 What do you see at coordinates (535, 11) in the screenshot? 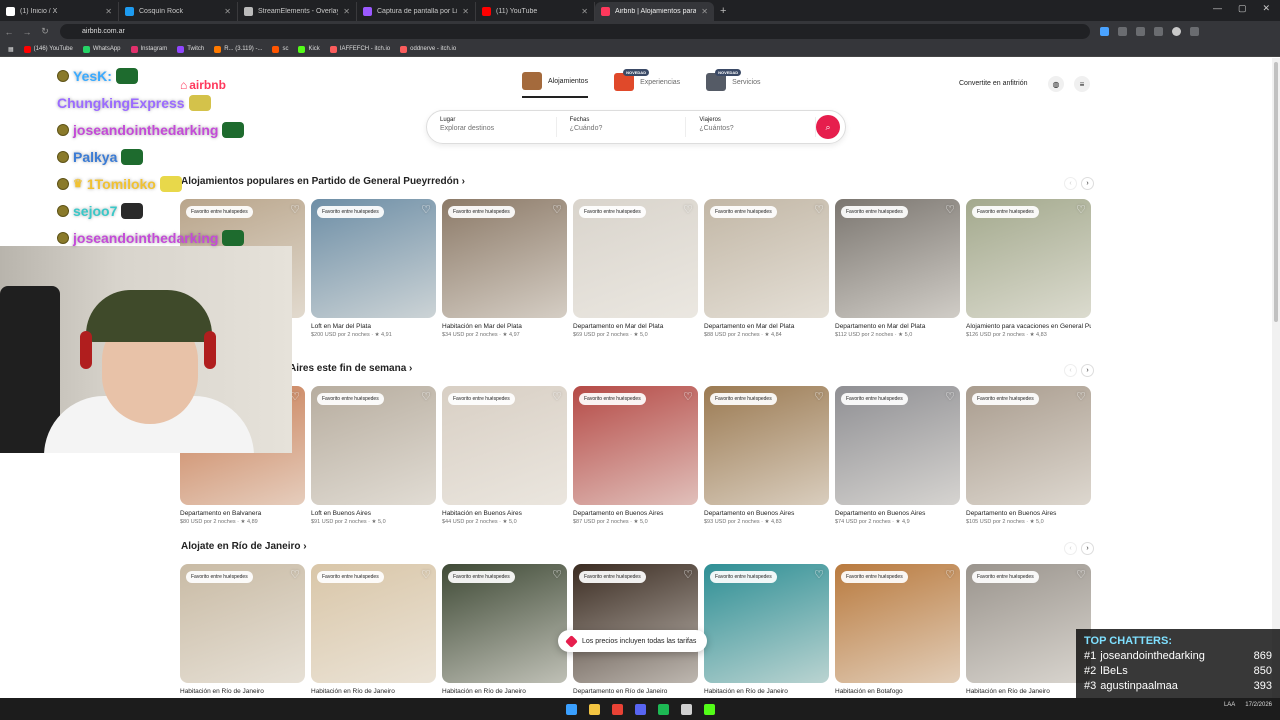
I see `browser-tab: (11) YouTube ✕` at bounding box center [535, 11].